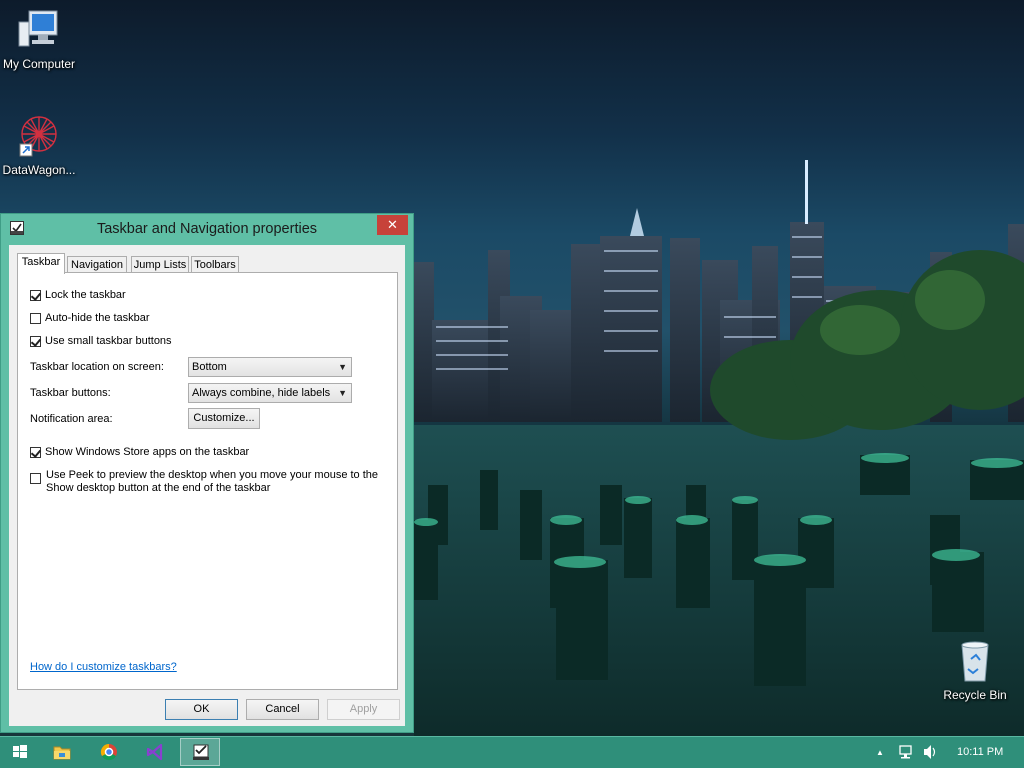 This screenshot has height=781, width=1024. I want to click on recycle-bin-icon, so click(975, 661).